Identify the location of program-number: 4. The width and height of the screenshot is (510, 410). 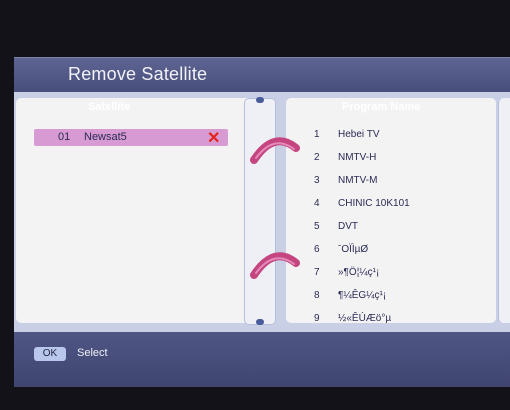
(317, 203).